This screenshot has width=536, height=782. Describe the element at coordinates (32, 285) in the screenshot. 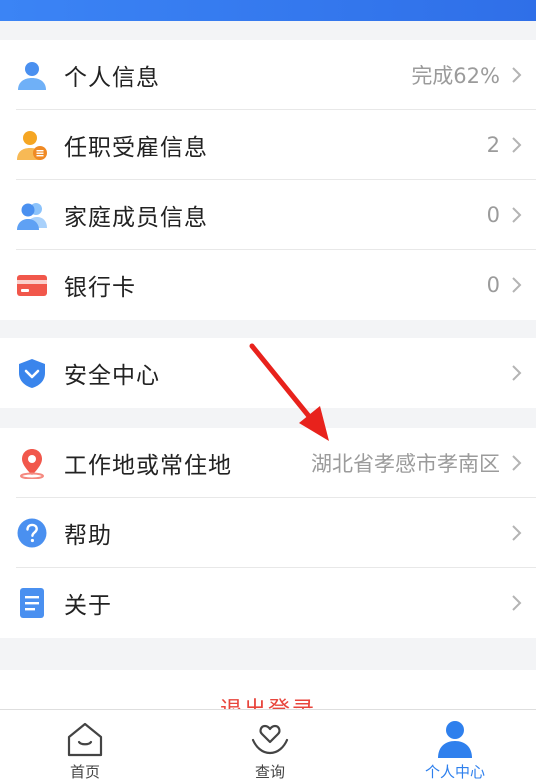

I see `bank-card-icon` at that location.